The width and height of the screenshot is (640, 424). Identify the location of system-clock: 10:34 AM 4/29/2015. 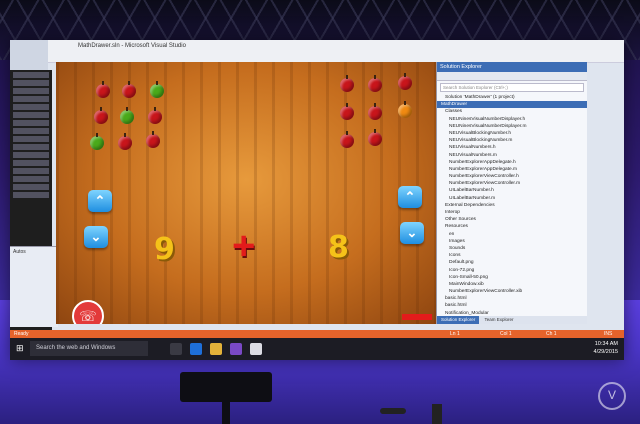
(606, 348).